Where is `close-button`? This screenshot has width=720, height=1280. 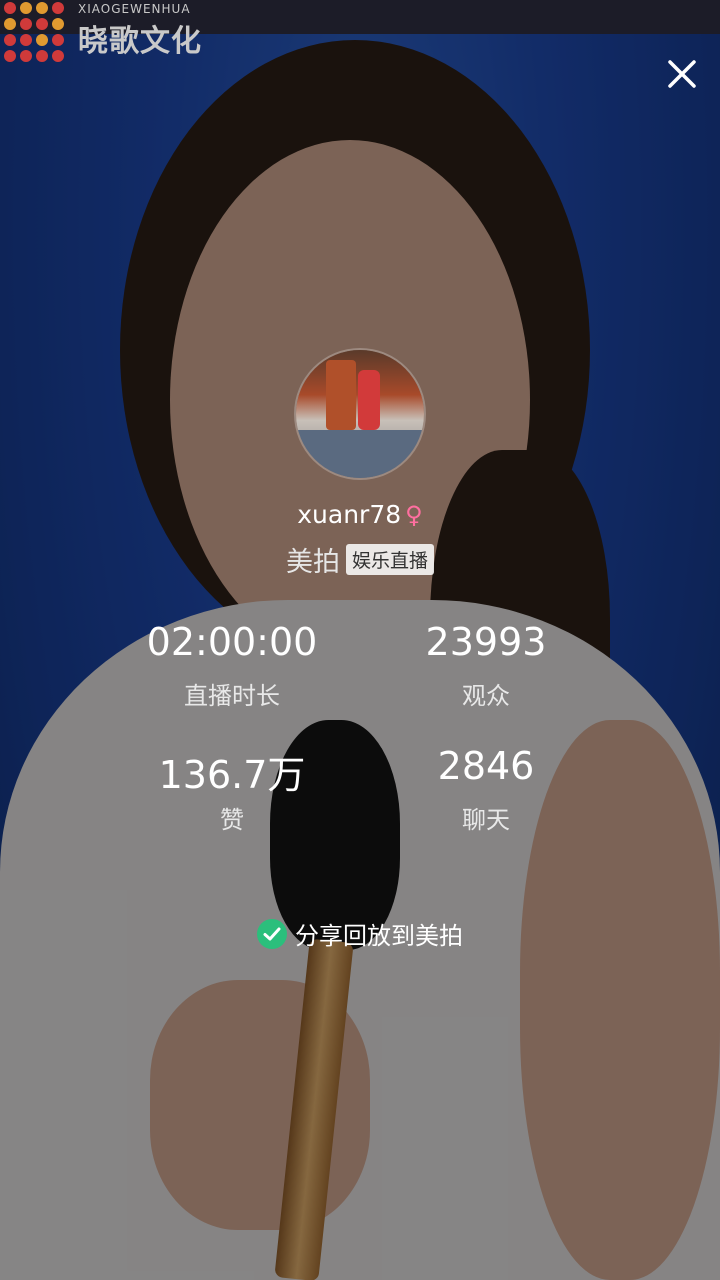 close-button is located at coordinates (682, 74).